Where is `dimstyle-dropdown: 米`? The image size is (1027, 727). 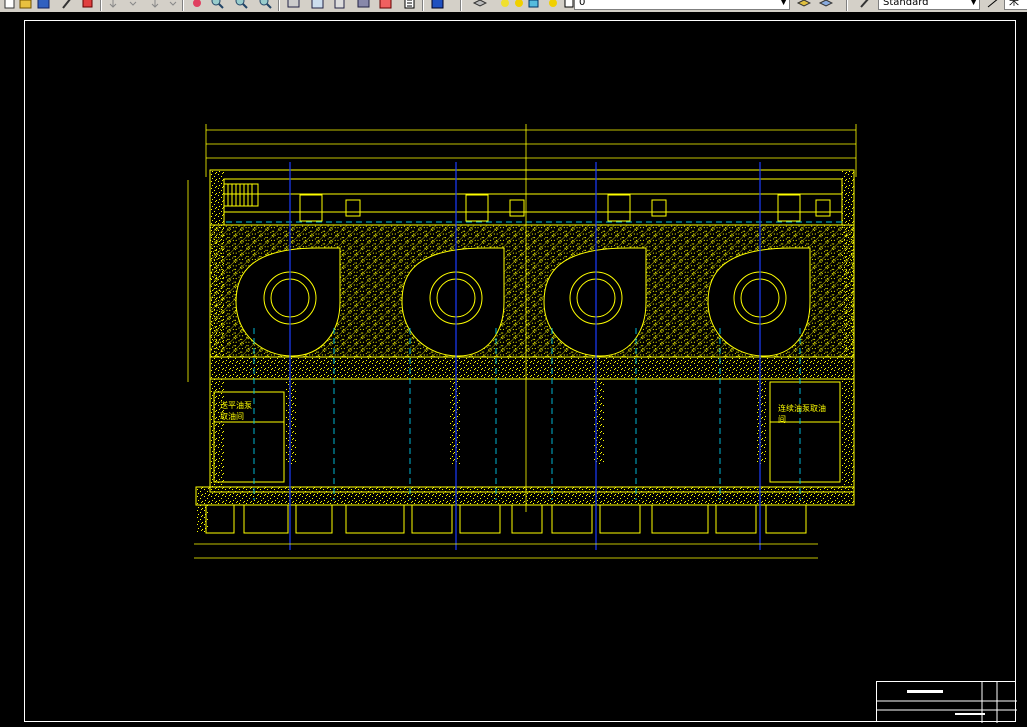 dimstyle-dropdown: 米 is located at coordinates (1015, 5).